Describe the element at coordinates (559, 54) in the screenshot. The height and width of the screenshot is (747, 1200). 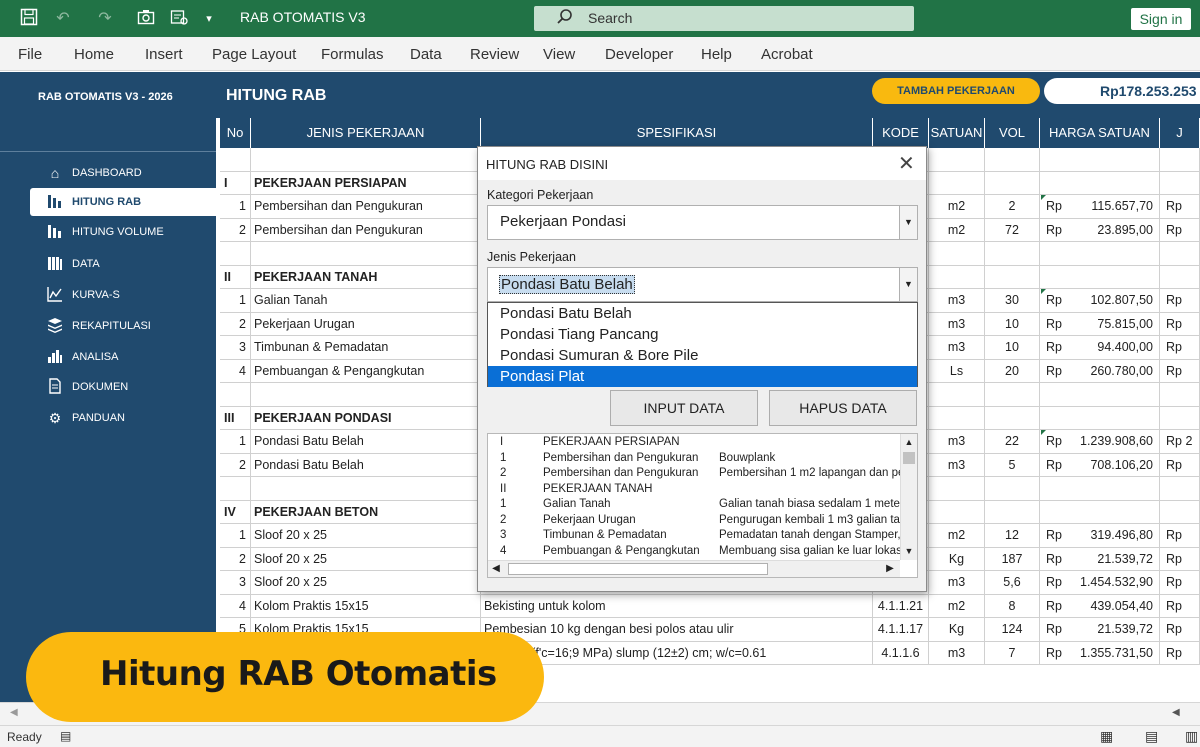
I see `tab-view: View` at that location.